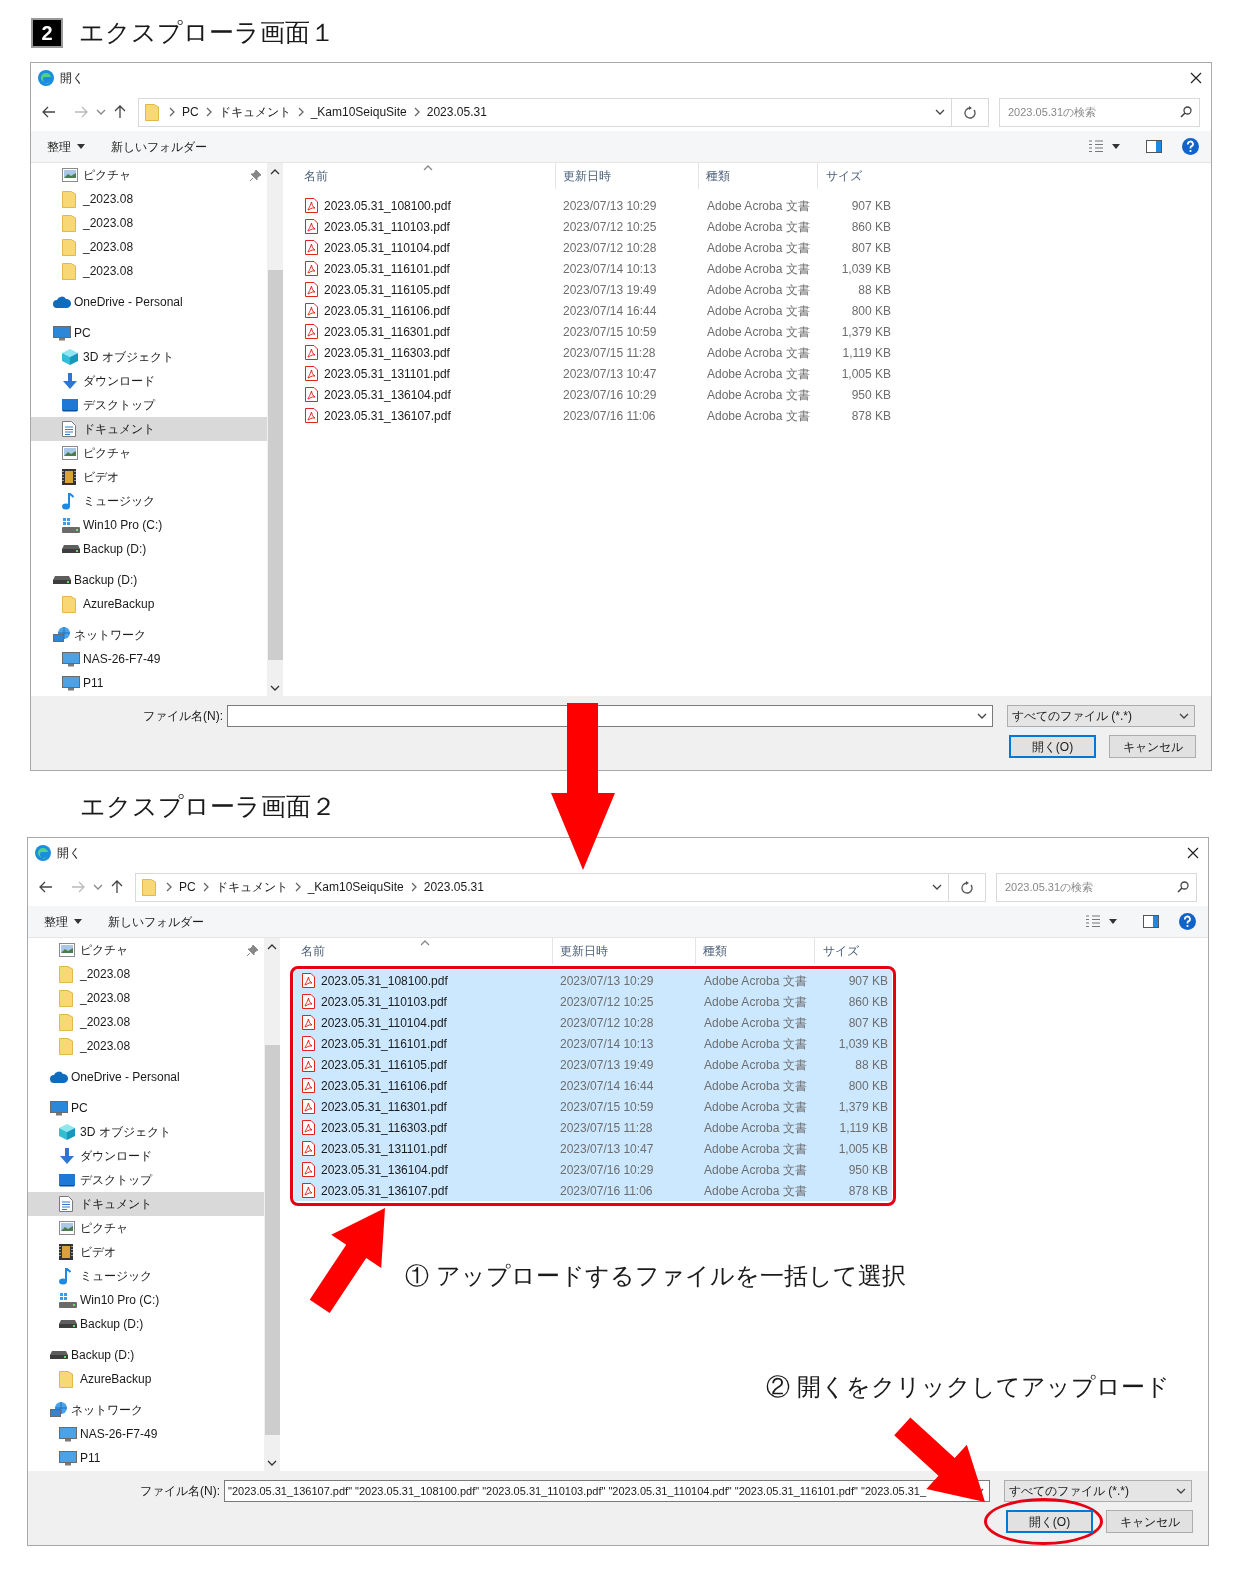  I want to click on breadcrumb-item: 2023.05.31, so click(456, 112).